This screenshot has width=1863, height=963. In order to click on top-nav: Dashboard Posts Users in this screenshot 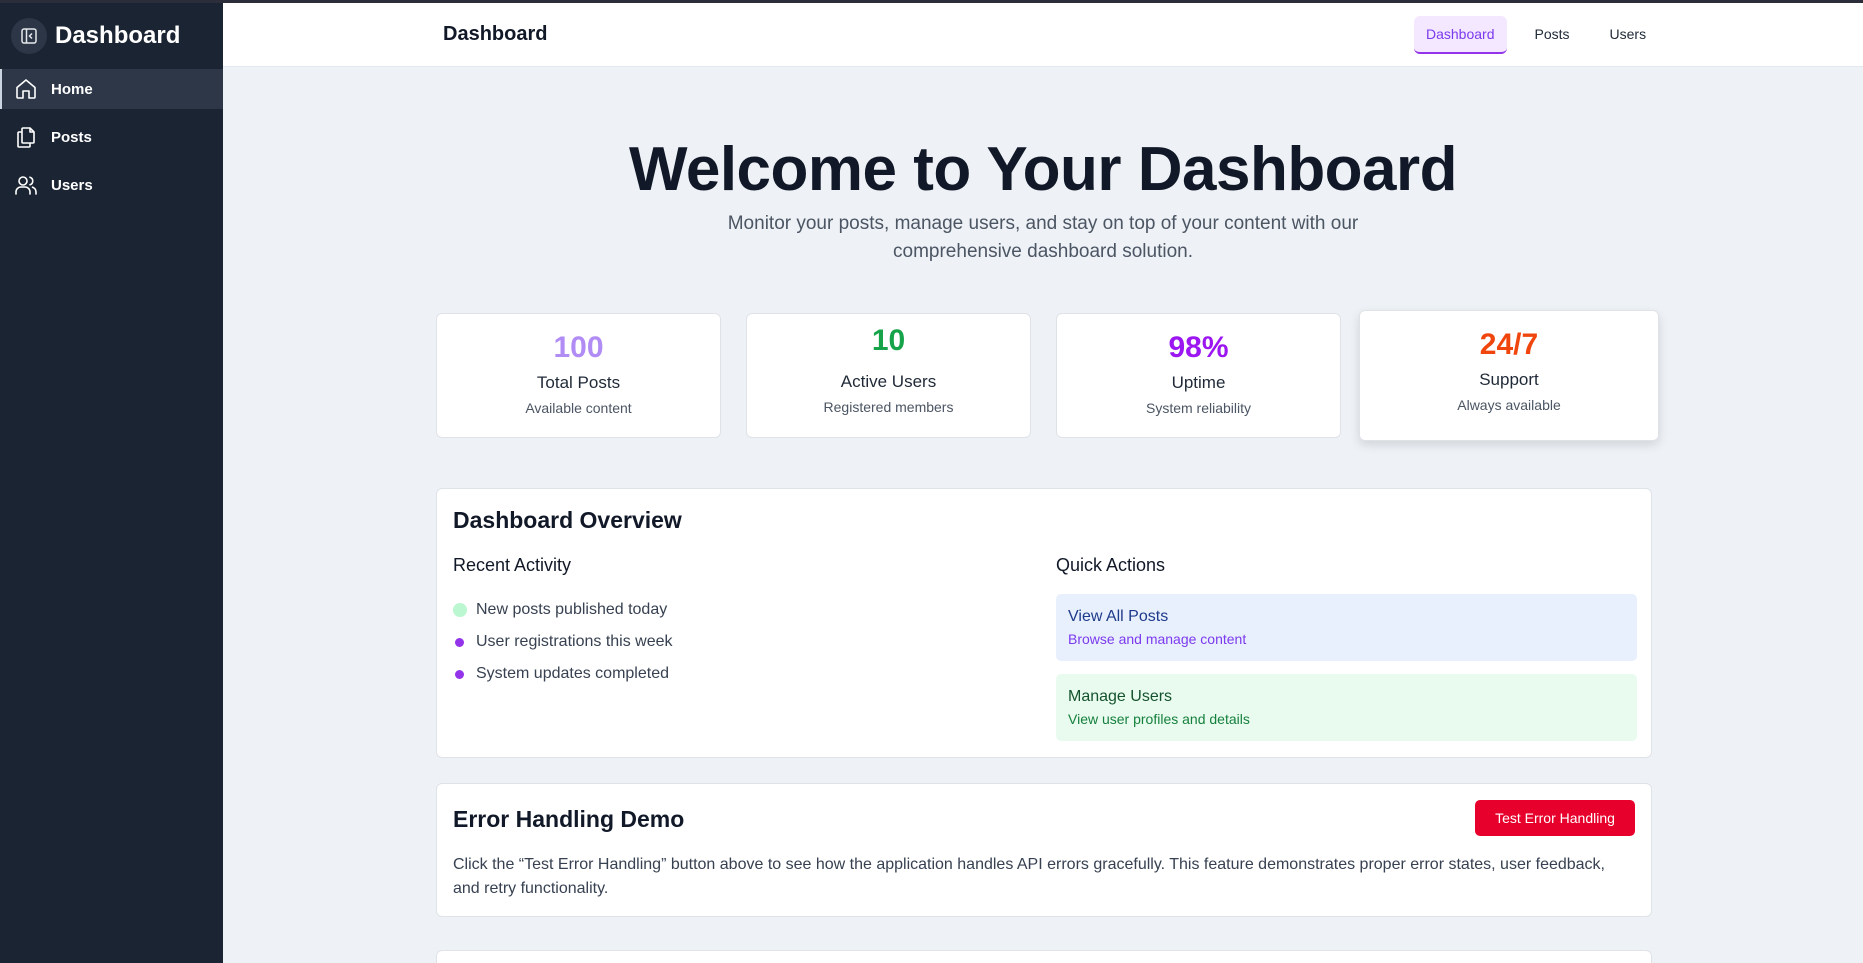, I will do `click(1544, 35)`.